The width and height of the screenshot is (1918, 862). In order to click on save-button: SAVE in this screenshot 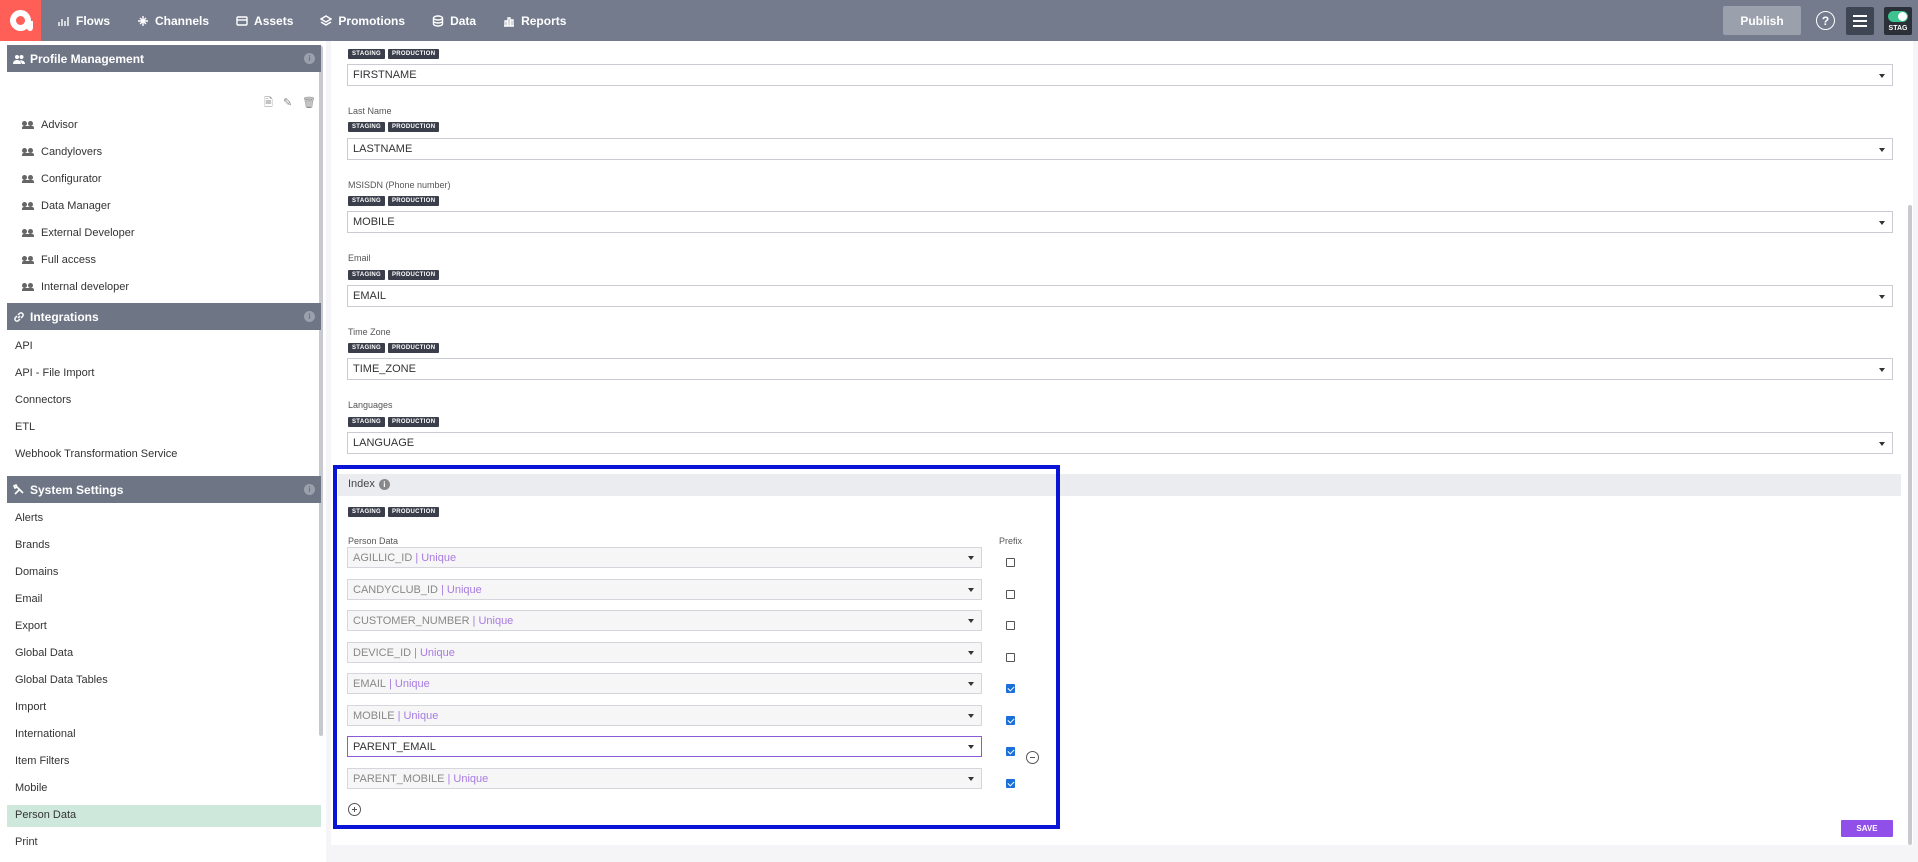, I will do `click(1867, 828)`.